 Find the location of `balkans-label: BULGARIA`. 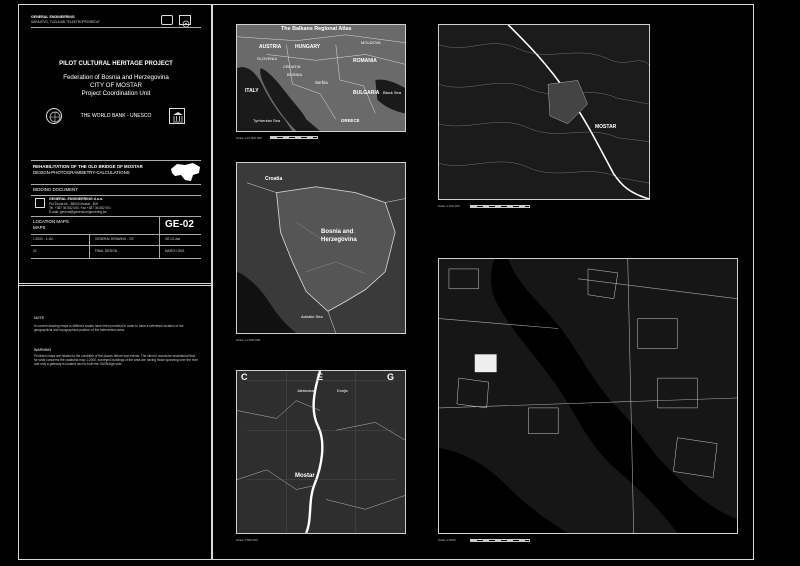

balkans-label: BULGARIA is located at coordinates (366, 93).